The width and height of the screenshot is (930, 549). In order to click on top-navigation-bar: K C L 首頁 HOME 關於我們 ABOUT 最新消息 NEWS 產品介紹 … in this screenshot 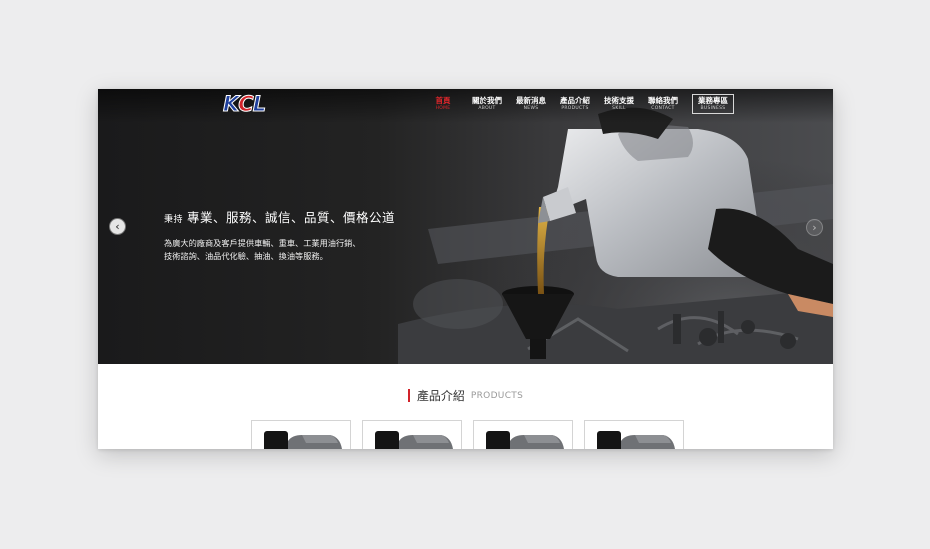, I will do `click(465, 106)`.